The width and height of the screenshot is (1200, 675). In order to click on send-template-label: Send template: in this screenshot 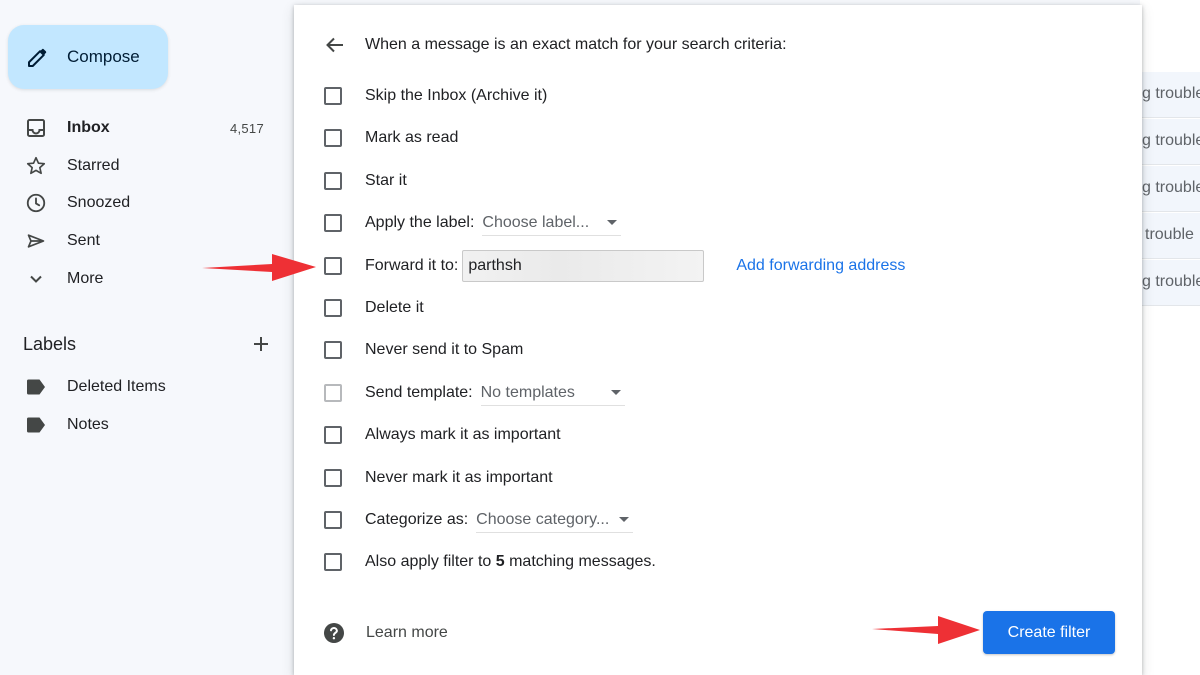, I will do `click(419, 392)`.